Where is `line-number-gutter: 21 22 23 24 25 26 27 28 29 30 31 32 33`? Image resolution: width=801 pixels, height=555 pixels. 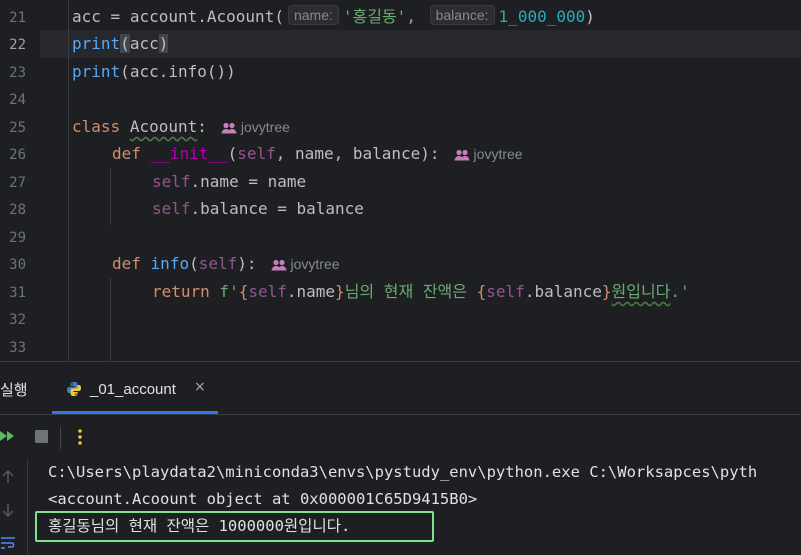
line-number-gutter: 21 22 23 24 25 26 27 28 29 30 31 32 33 is located at coordinates (20, 180).